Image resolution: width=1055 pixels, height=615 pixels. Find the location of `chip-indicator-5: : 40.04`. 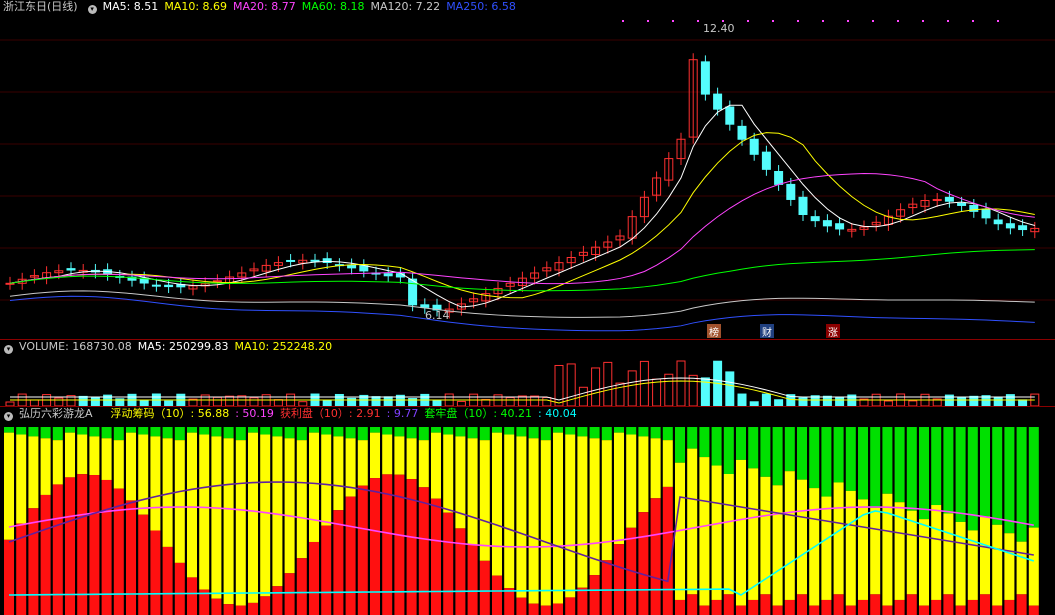

chip-indicator-5: : 40.04 is located at coordinates (557, 413).